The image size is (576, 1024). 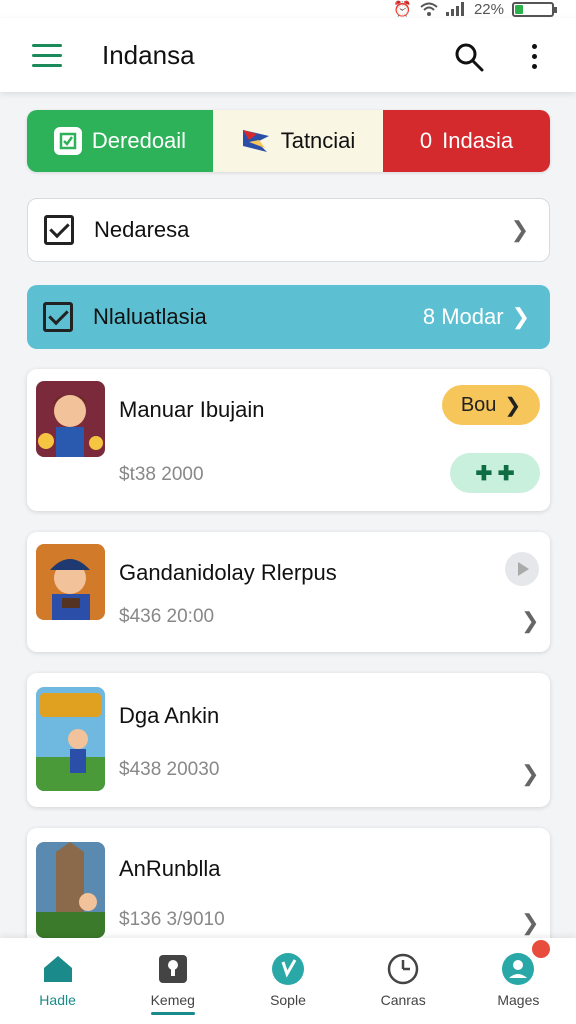 What do you see at coordinates (429, 9) in the screenshot?
I see `wifi-icon` at bounding box center [429, 9].